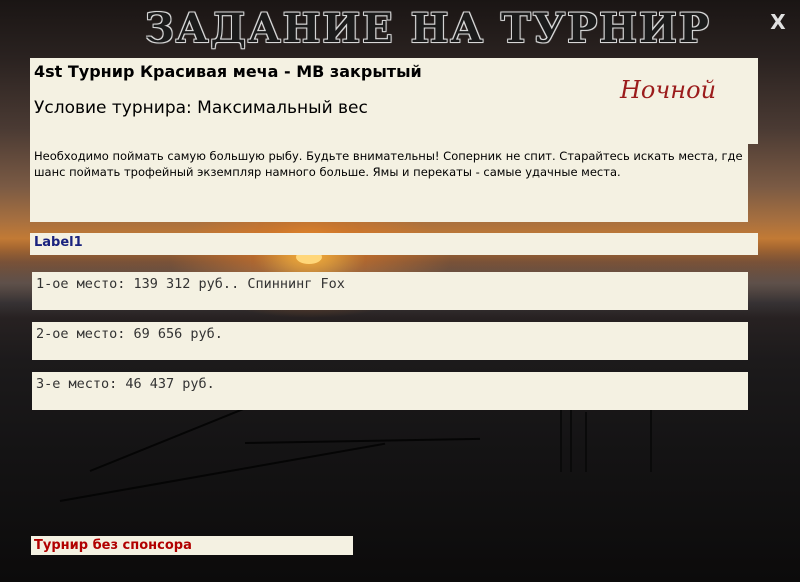  What do you see at coordinates (201, 108) in the screenshot?
I see `tournament-condition: Условие турнира: Максимальный вес` at bounding box center [201, 108].